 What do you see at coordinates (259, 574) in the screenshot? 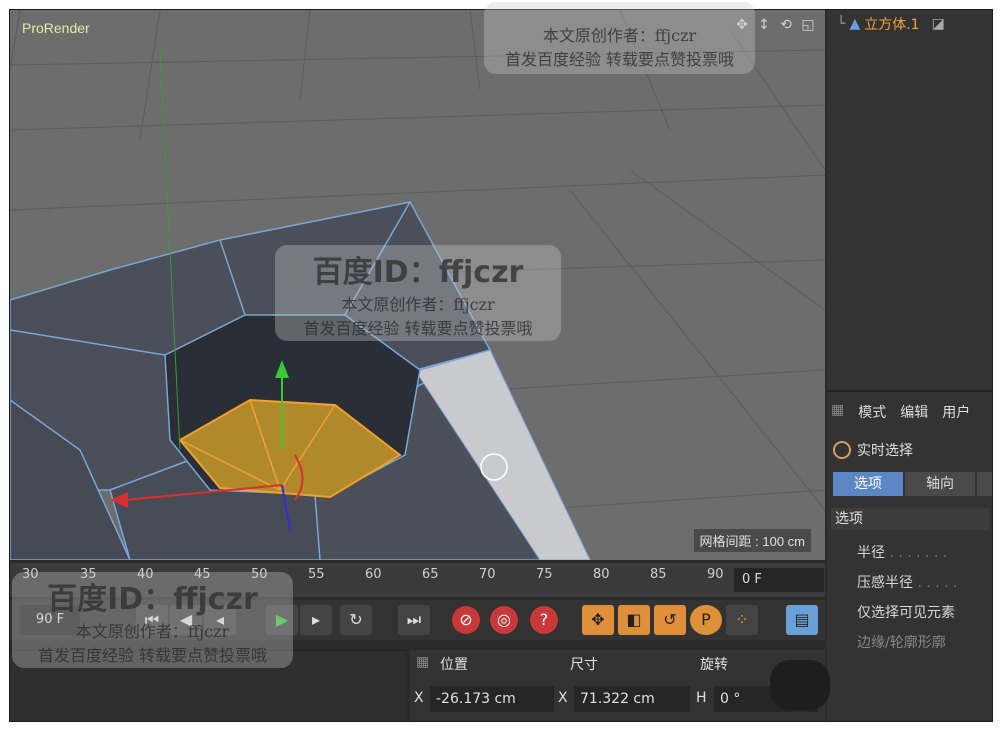
I see `timeline-tick: 50` at bounding box center [259, 574].